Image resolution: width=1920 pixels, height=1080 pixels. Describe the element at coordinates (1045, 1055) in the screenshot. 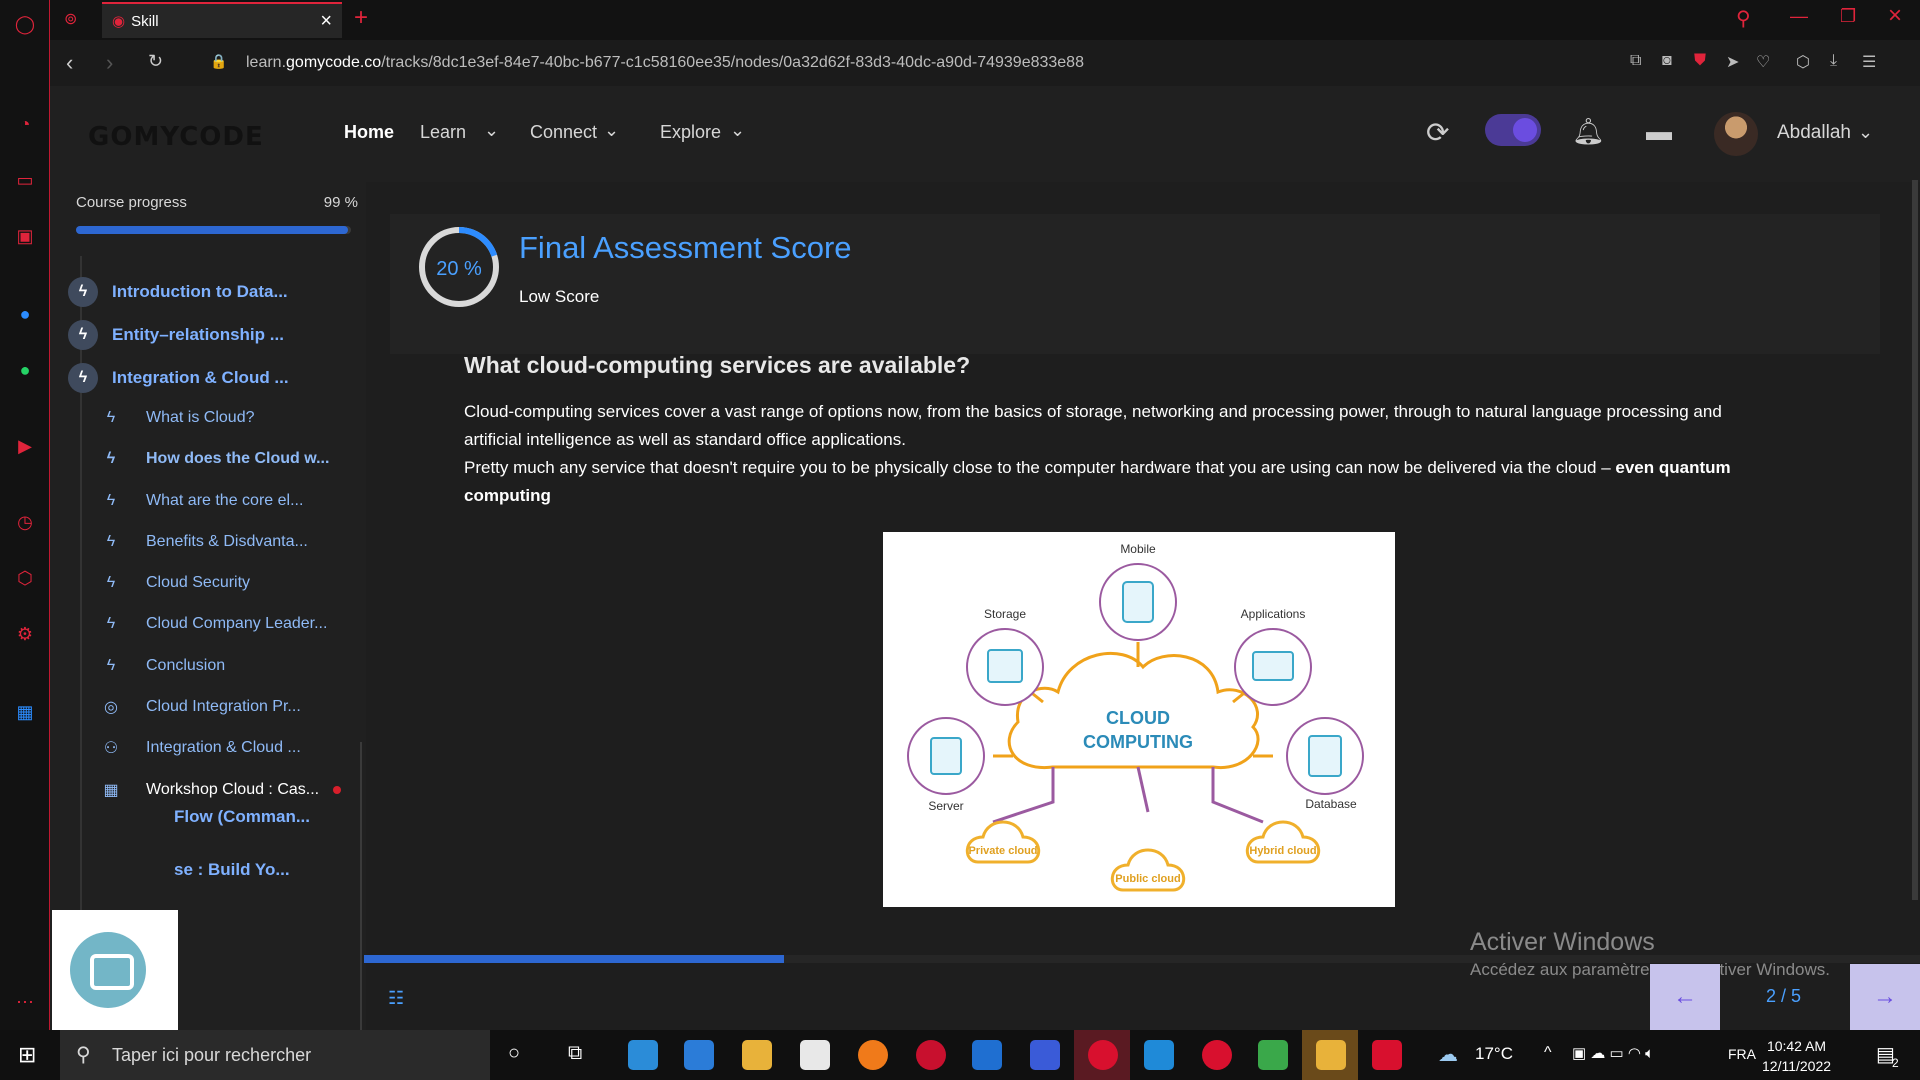

I see `teams-icon` at that location.